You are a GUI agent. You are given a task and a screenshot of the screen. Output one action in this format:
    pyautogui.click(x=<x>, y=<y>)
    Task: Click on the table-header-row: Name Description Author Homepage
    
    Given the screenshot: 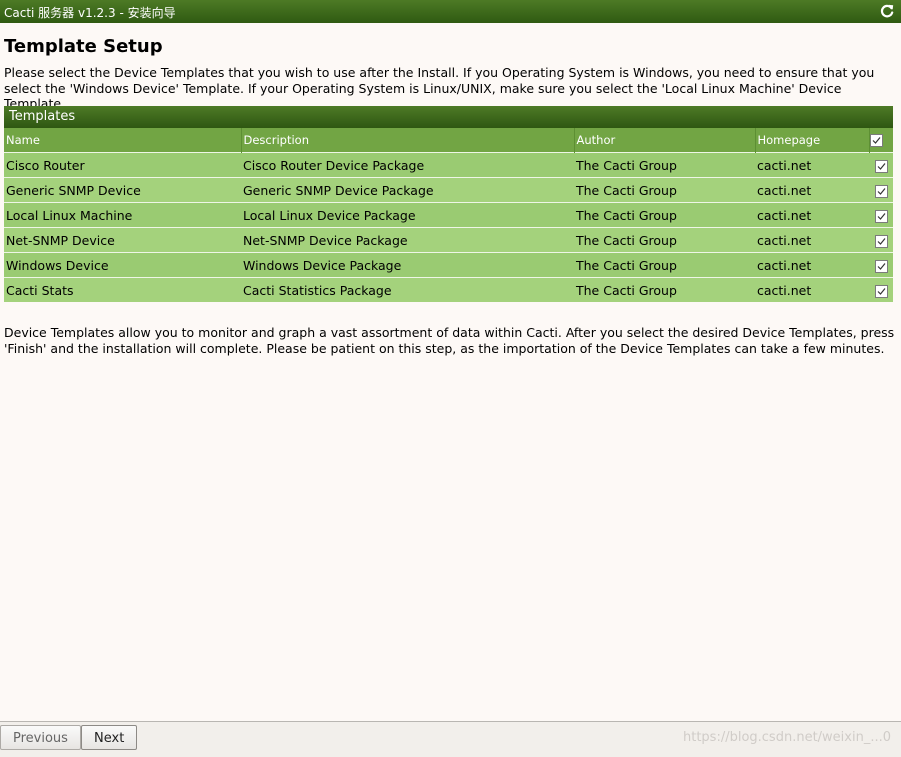 What is the action you would take?
    pyautogui.click(x=448, y=140)
    